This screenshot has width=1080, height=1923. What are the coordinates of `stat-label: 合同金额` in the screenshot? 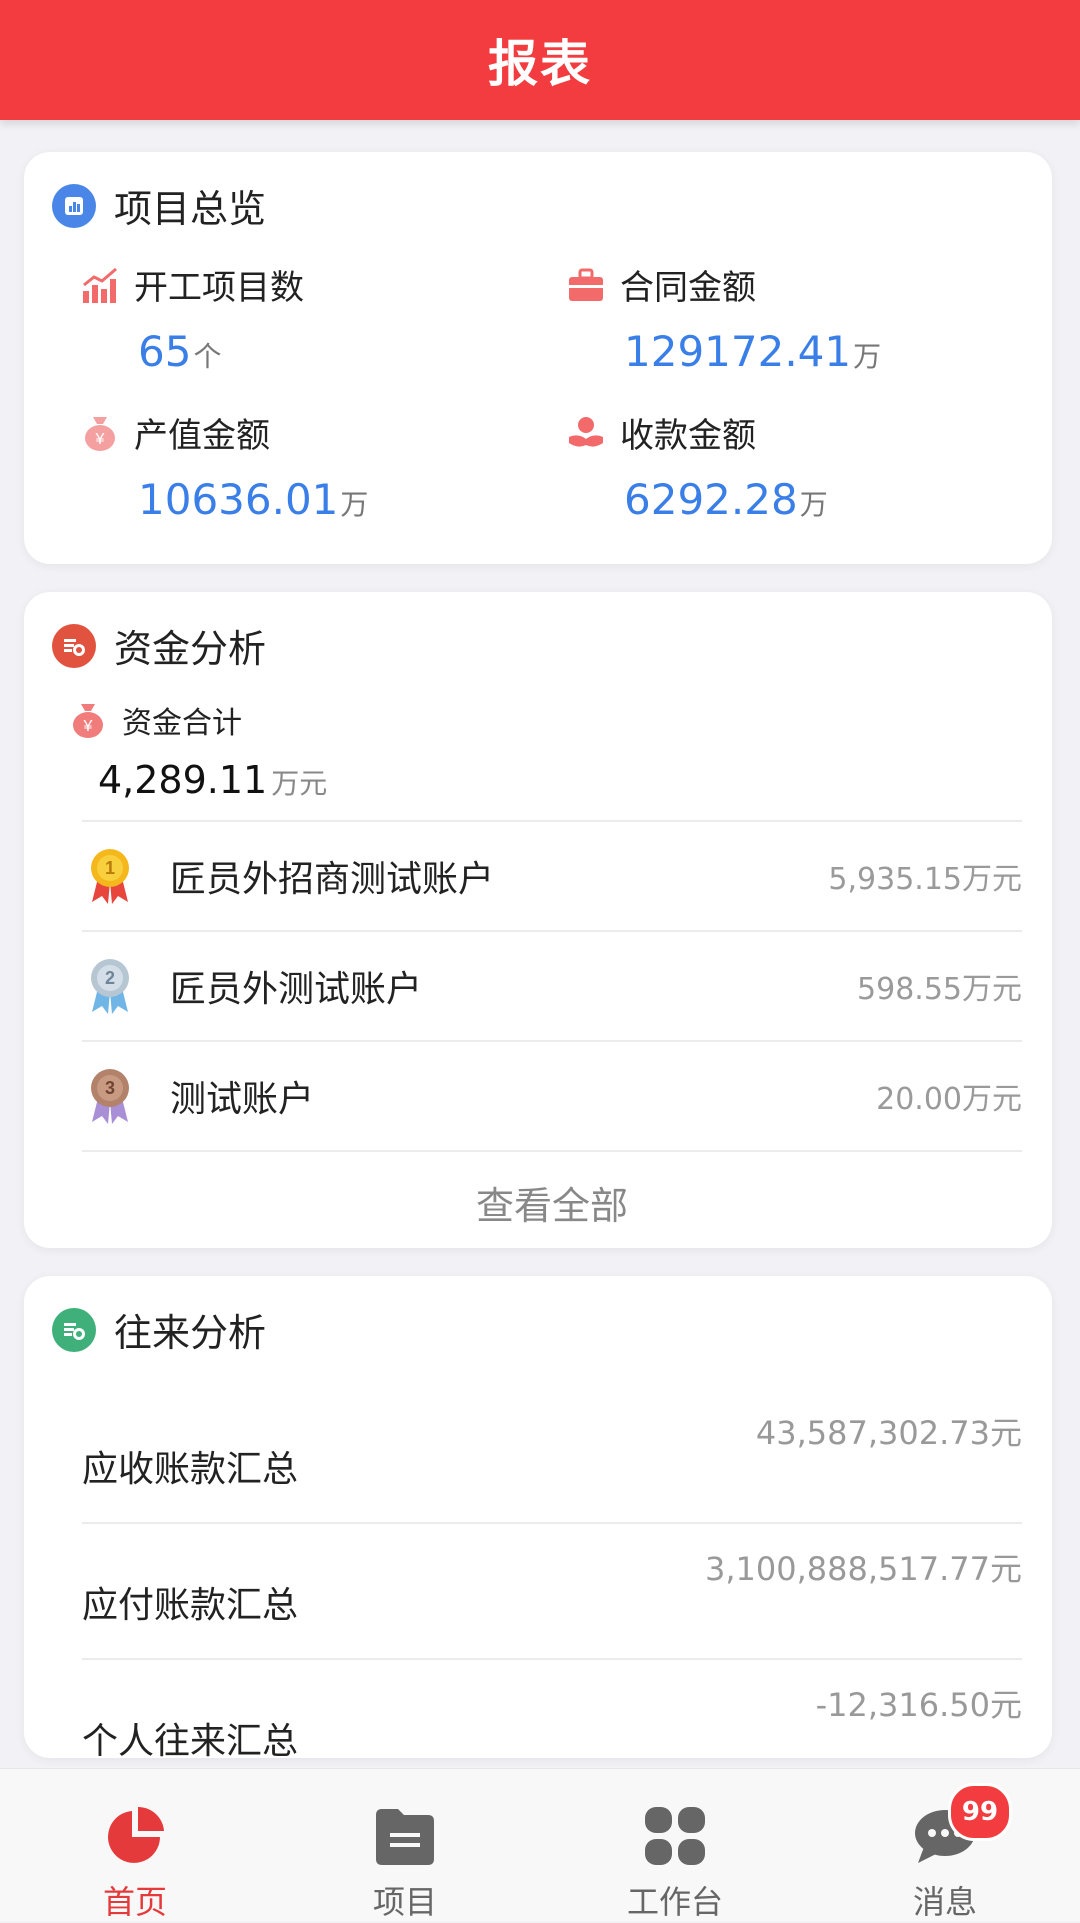 It's located at (688, 288).